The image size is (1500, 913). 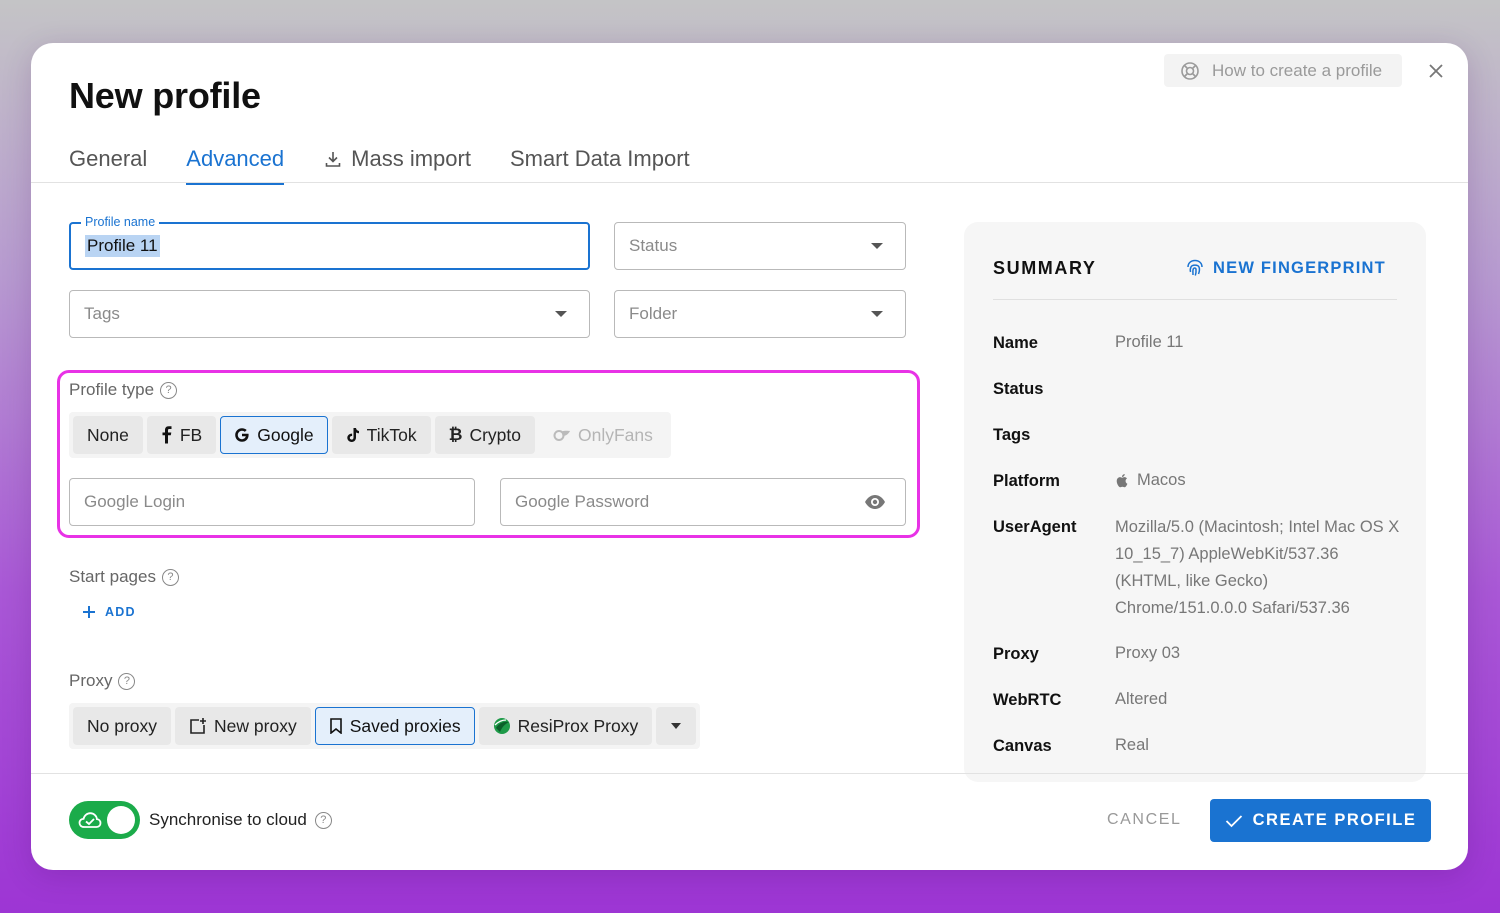 I want to click on close-icon, so click(x=1436, y=71).